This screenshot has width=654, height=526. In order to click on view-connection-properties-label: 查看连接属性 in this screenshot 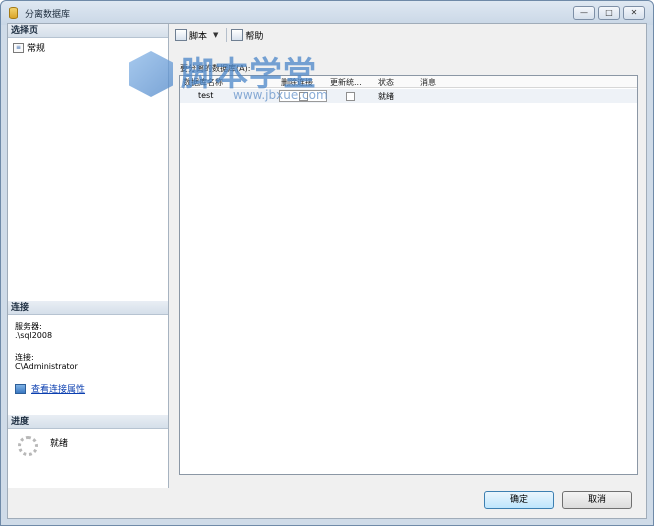, I will do `click(58, 388)`.